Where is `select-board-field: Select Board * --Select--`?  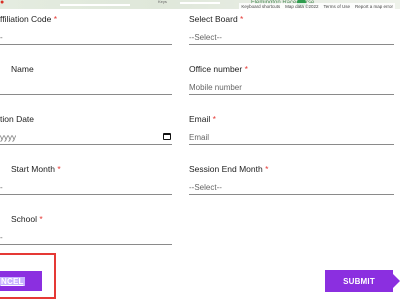
select-board-field: Select Board * --Select-- is located at coordinates (291, 31).